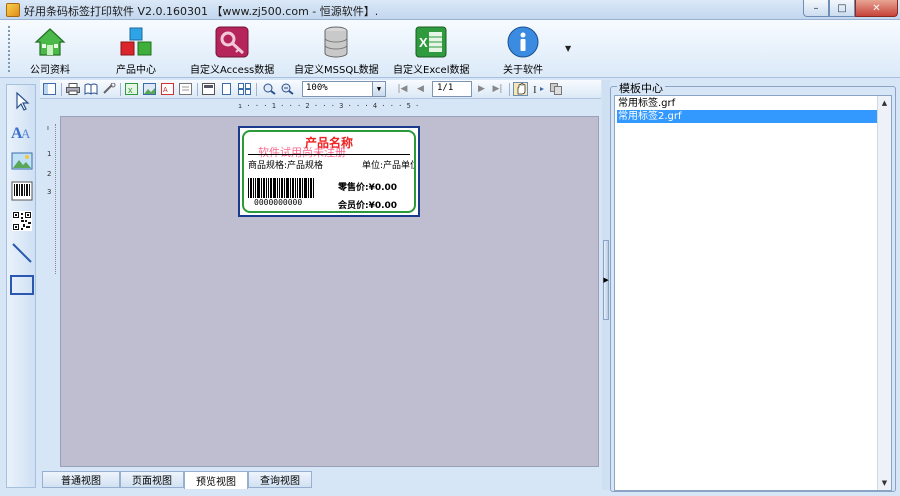 This screenshot has width=900, height=496. What do you see at coordinates (149, 89) in the screenshot?
I see `export-image-icon` at bounding box center [149, 89].